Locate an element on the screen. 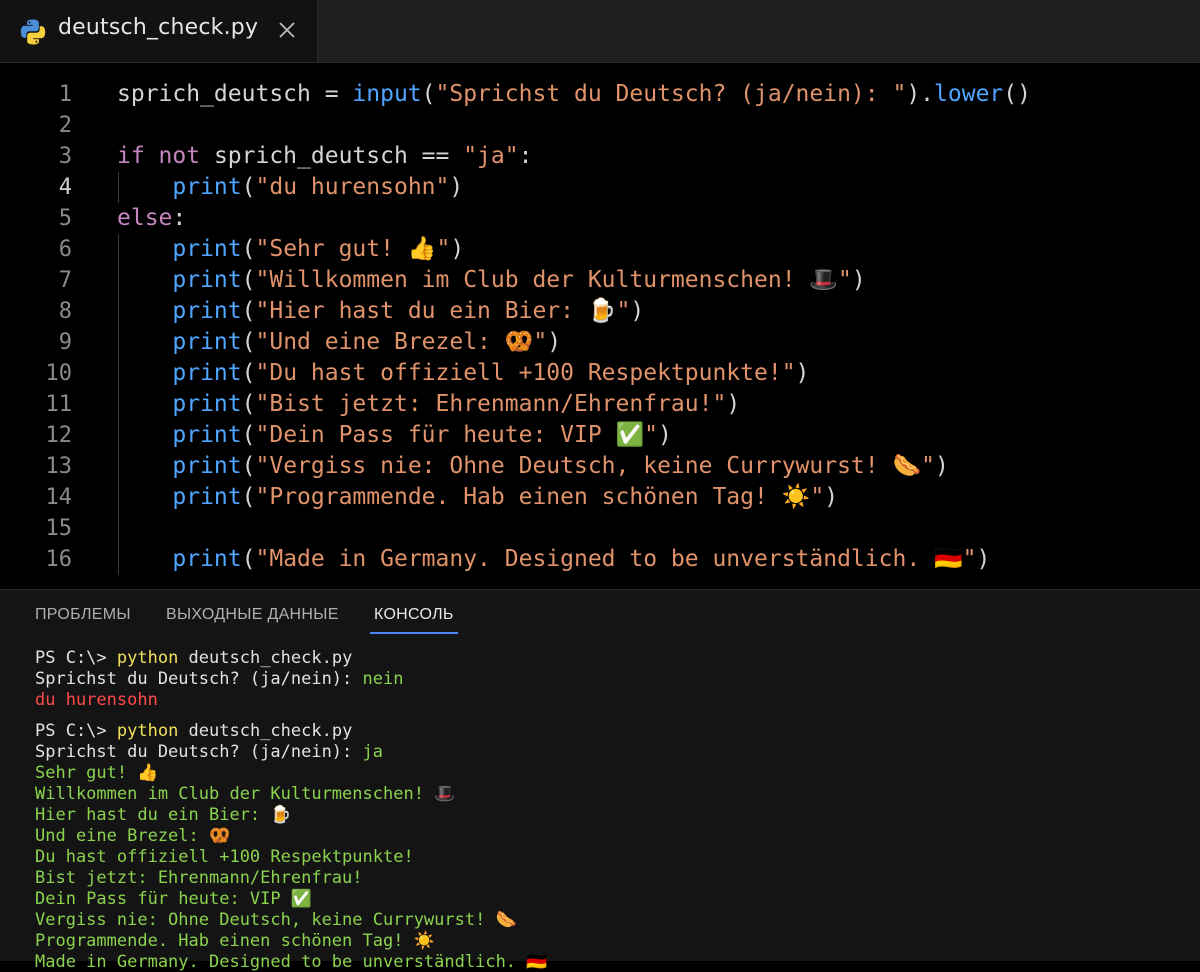  code-line: 2 is located at coordinates (600, 125).